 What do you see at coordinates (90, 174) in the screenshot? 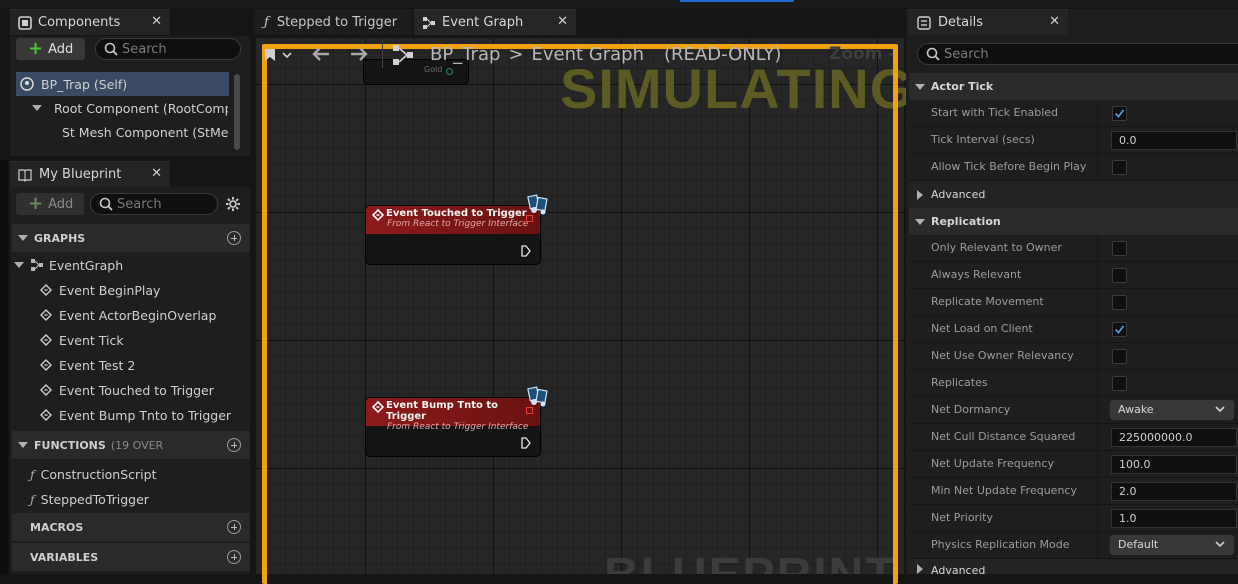
I see `my-blueprint-tab: My Blueprint ✕` at bounding box center [90, 174].